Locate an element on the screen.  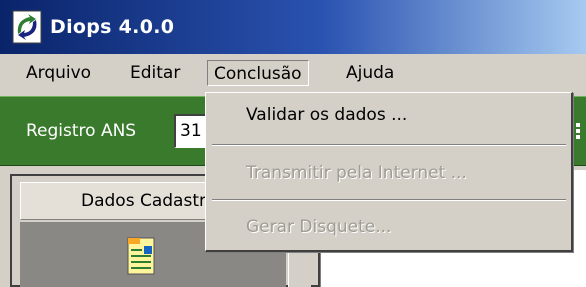
window-title: Diops 4.0.0 is located at coordinates (112, 27).